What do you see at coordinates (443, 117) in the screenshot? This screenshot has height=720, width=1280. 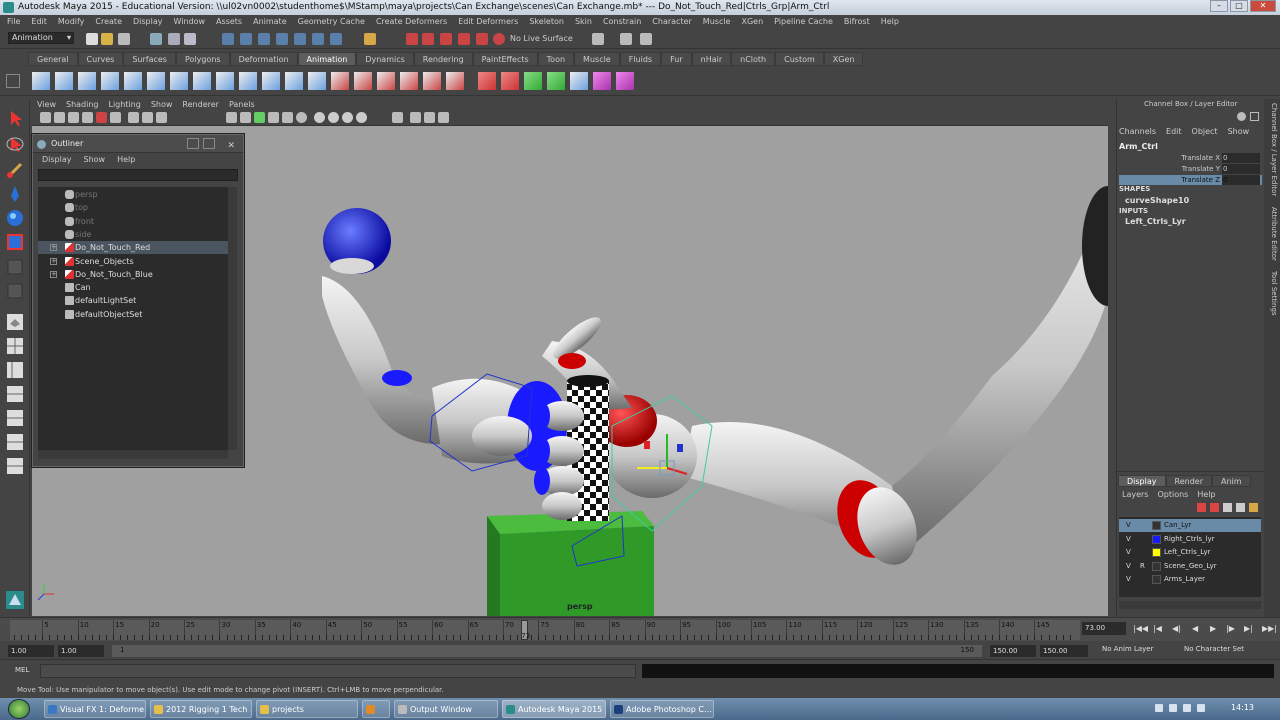 I see `xray-components-icon` at bounding box center [443, 117].